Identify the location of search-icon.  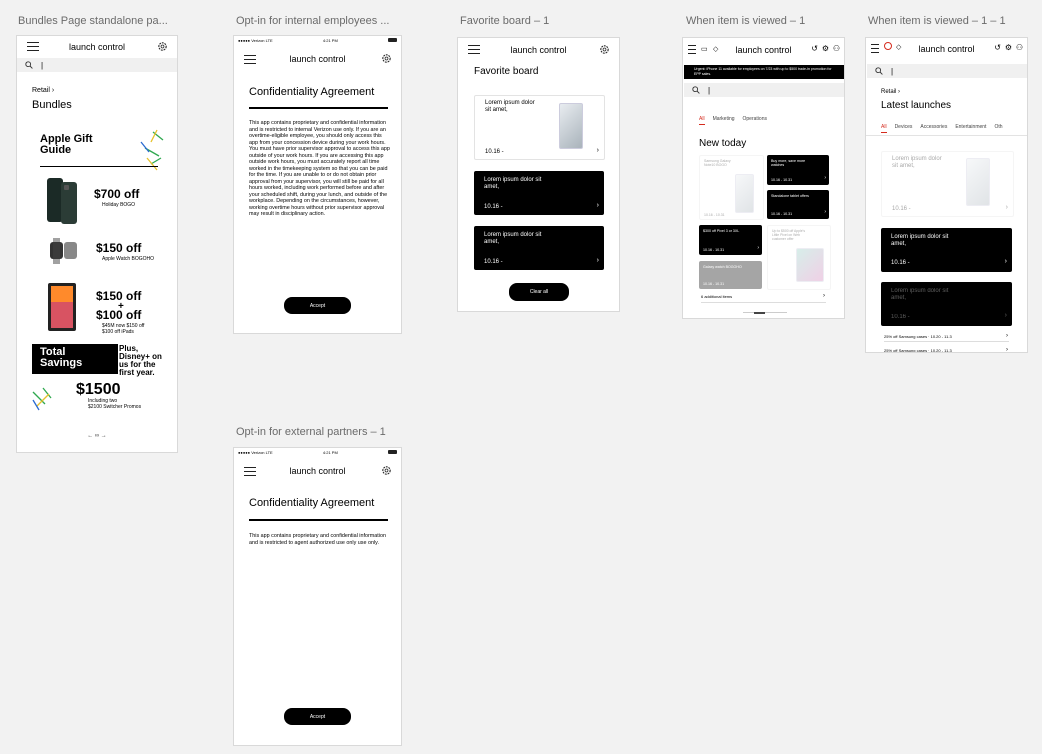
(29, 65).